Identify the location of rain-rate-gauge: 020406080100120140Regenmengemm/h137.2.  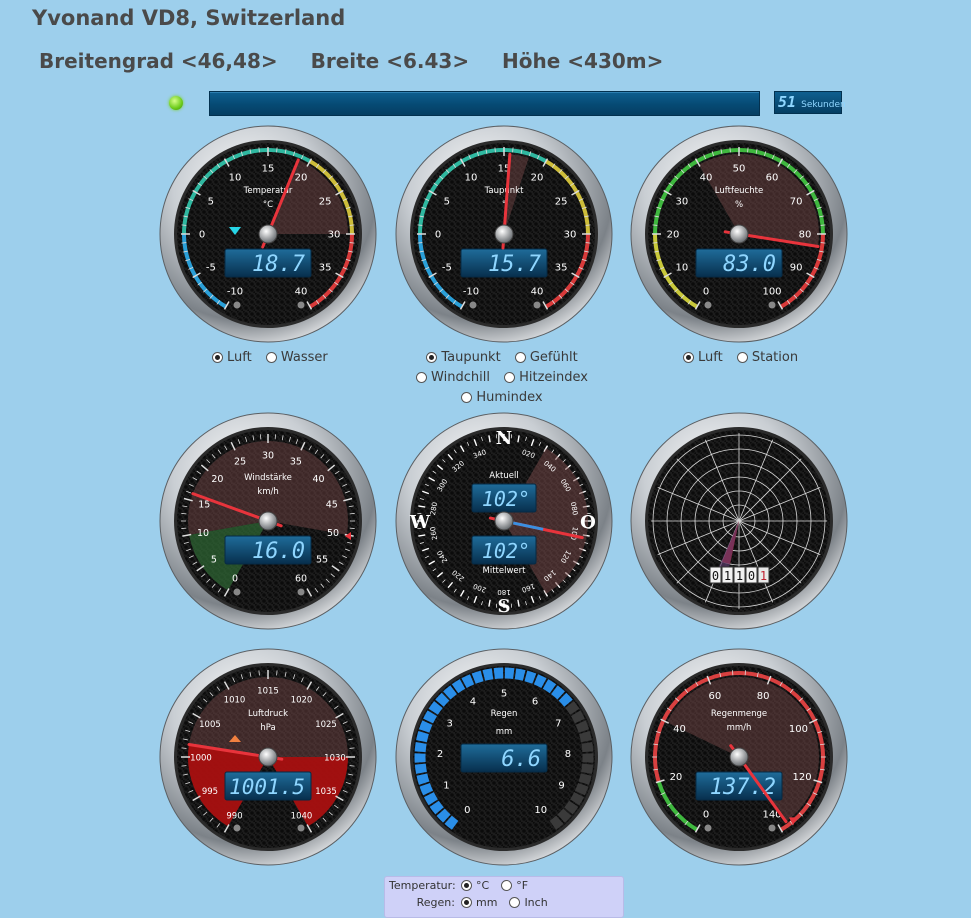
(739, 757).